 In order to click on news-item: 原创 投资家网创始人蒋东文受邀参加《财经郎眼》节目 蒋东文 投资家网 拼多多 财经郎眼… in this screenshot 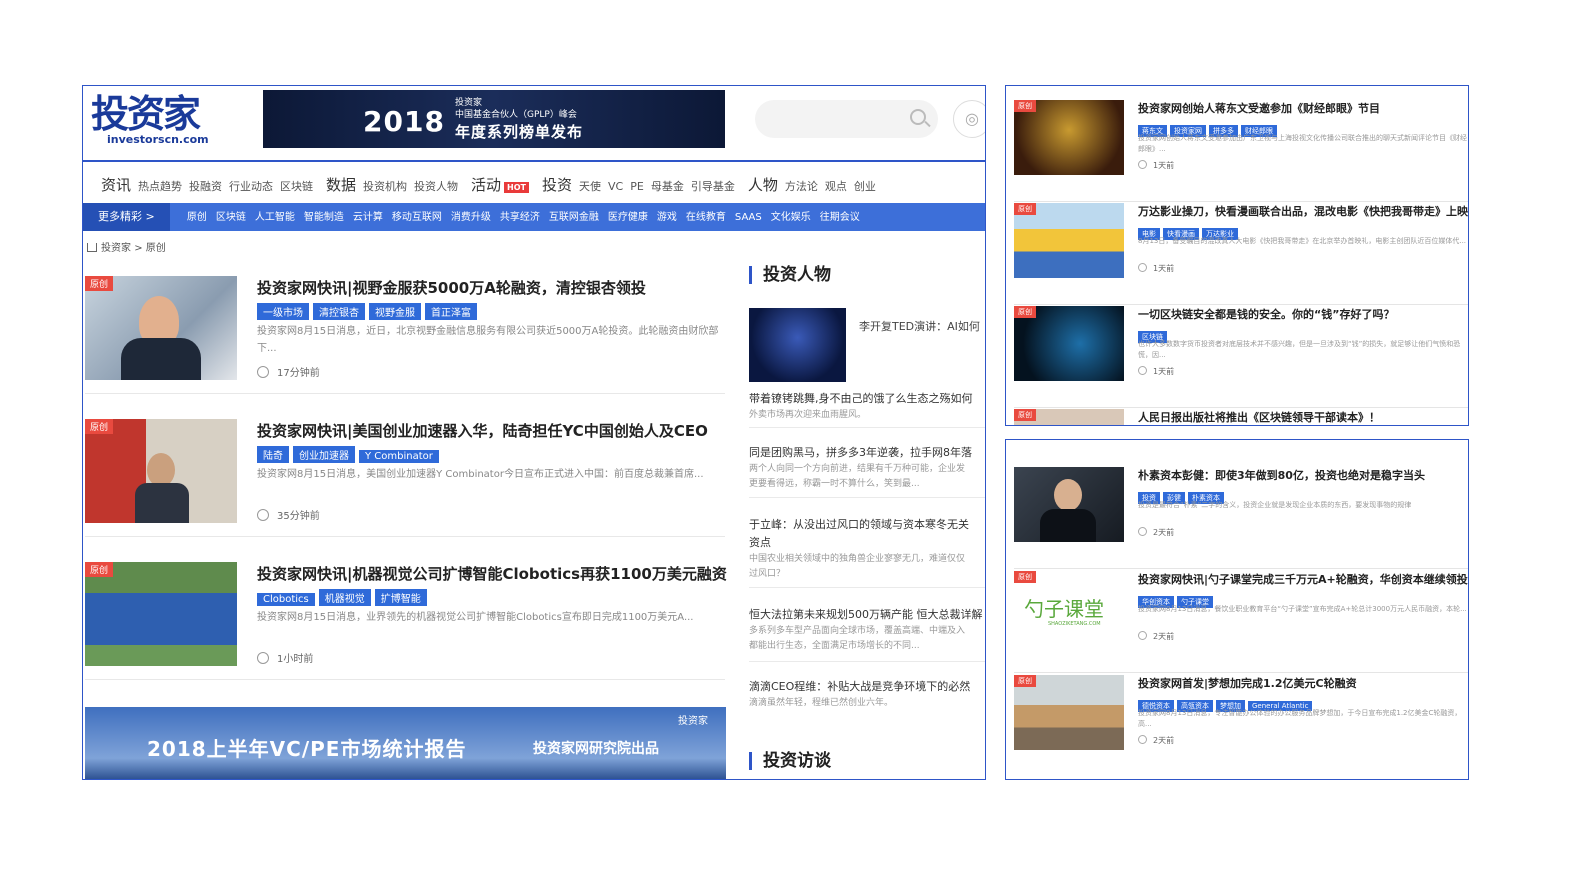, I will do `click(1241, 151)`.